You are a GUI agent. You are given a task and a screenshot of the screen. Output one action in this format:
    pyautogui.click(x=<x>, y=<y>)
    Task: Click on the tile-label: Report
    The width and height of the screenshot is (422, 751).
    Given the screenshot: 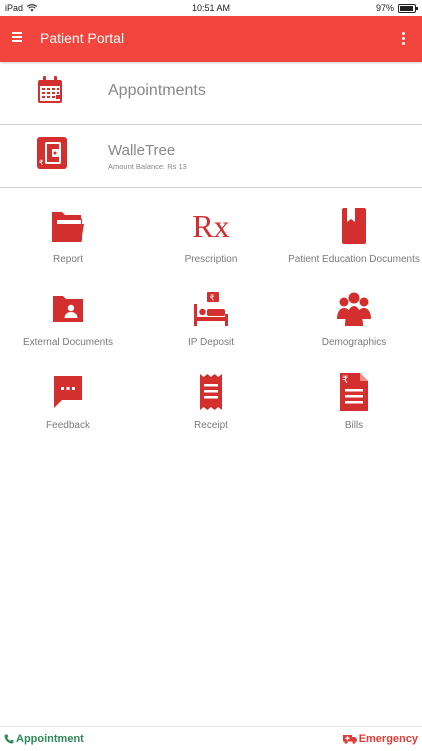 What is the action you would take?
    pyautogui.click(x=67, y=259)
    